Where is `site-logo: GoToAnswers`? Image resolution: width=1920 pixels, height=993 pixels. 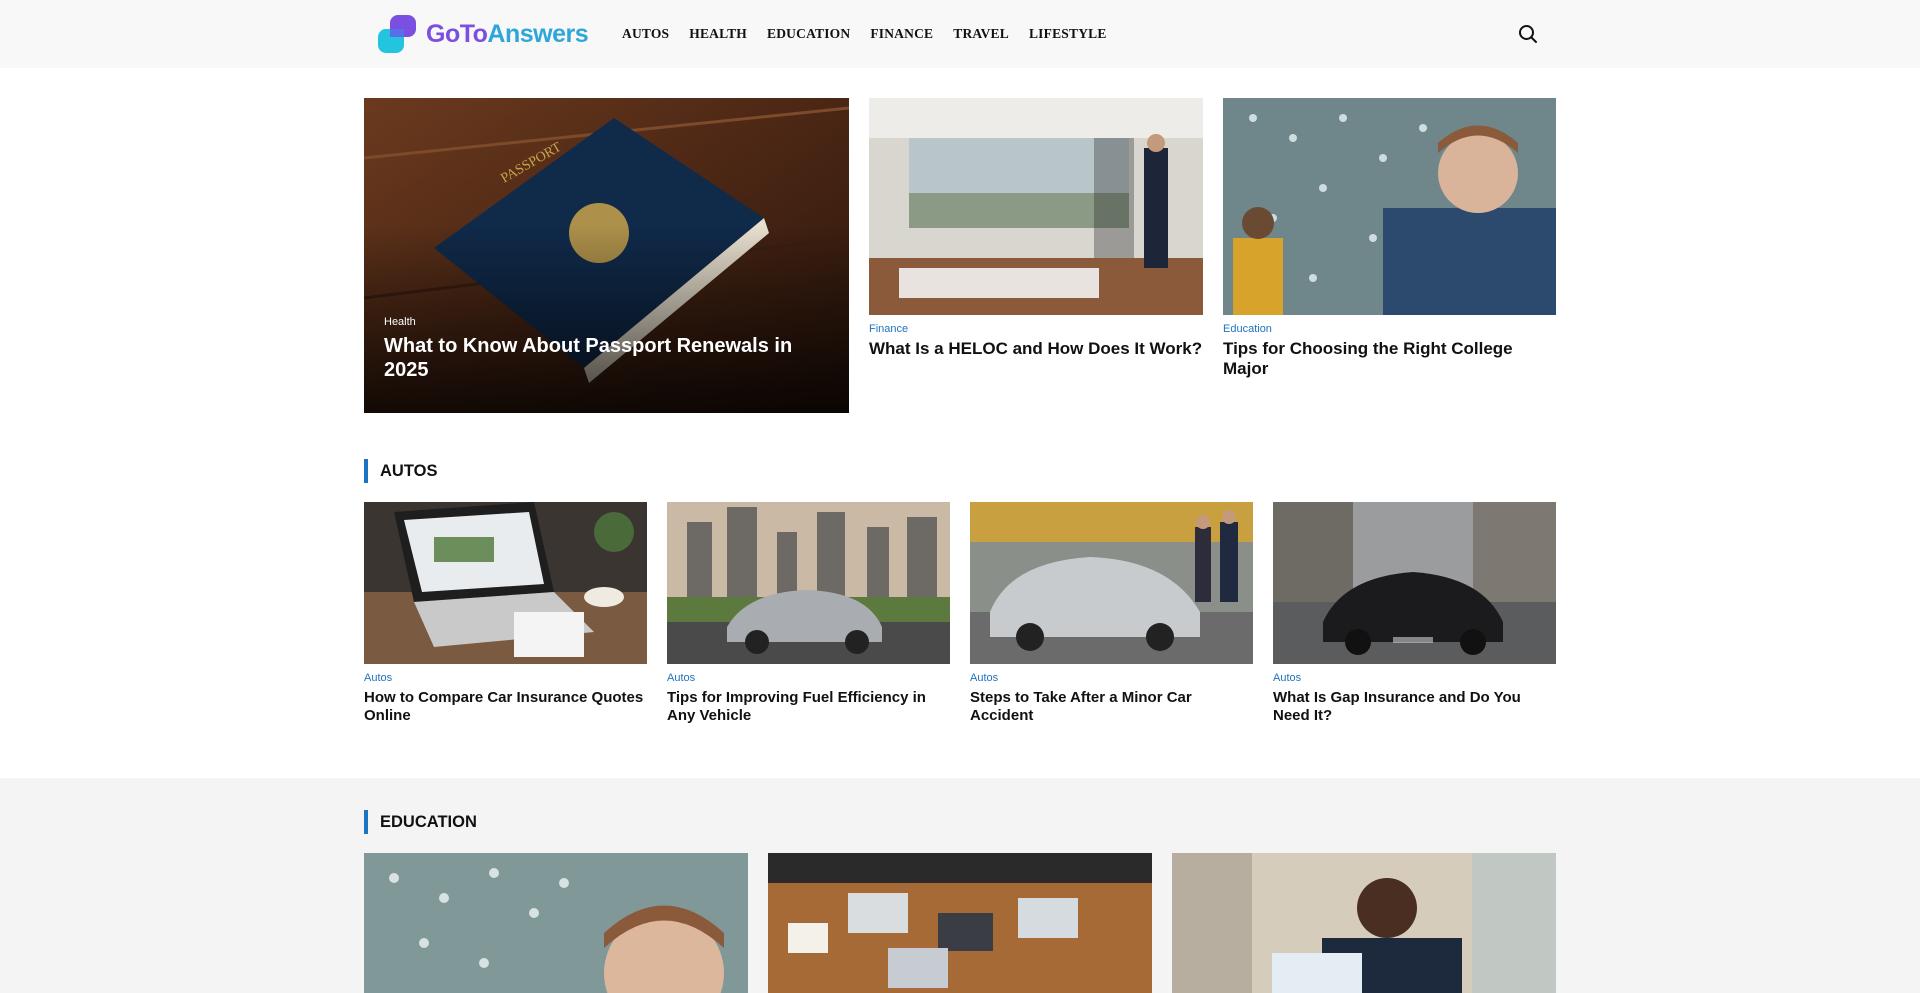
site-logo: GoToAnswers is located at coordinates (483, 34).